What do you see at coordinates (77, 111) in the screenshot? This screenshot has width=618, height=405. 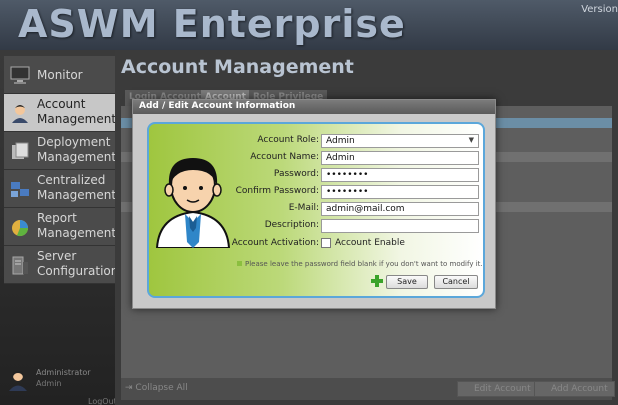 I see `sidebar-item-label: Account Management` at bounding box center [77, 111].